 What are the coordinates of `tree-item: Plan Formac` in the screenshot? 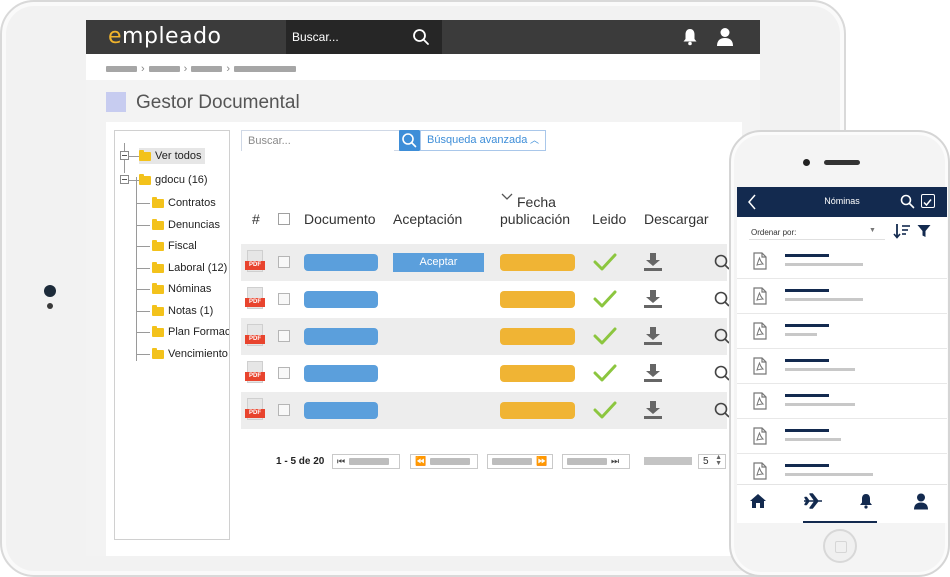 It's located at (190, 332).